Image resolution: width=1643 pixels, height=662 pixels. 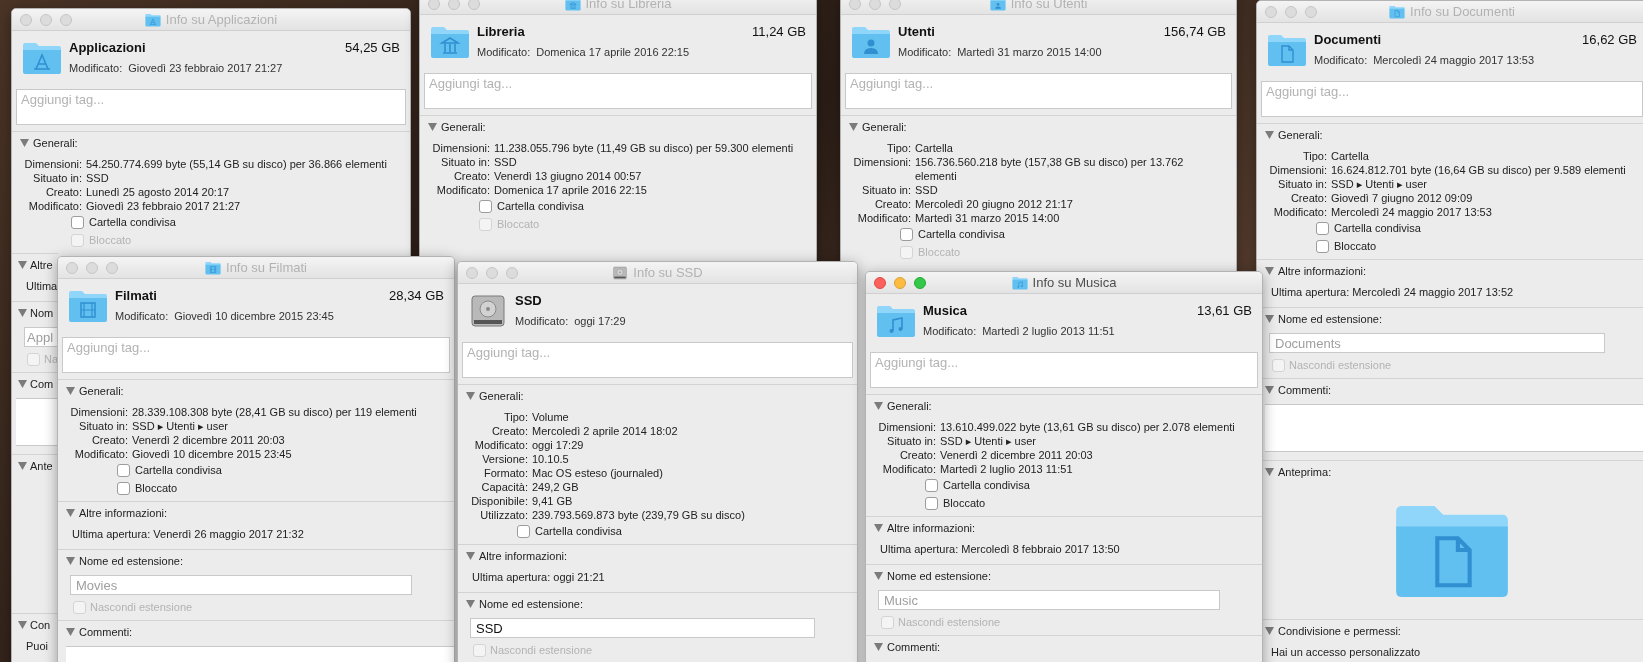 I want to click on info-value: 54.250.774.699 byte (55,14 GB su disco) per 36.866 elementi, so click(x=237, y=164).